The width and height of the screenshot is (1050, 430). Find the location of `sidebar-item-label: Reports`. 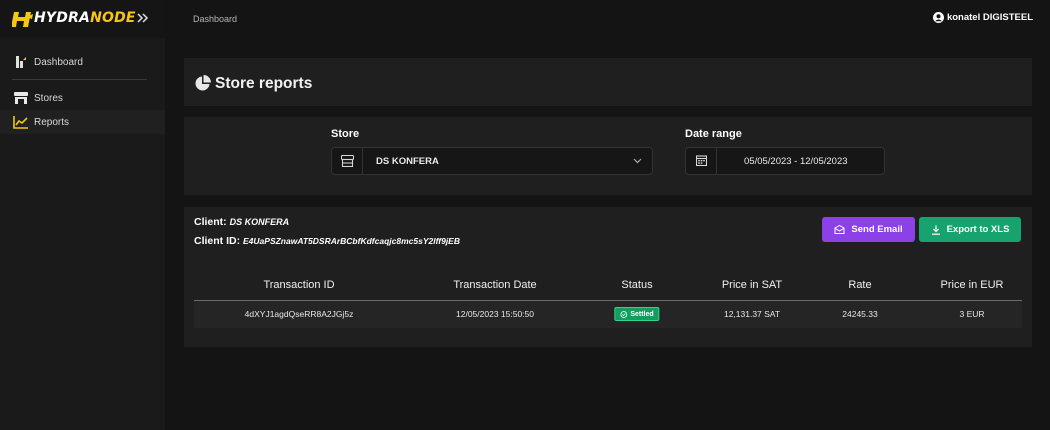

sidebar-item-label: Reports is located at coordinates (52, 122).